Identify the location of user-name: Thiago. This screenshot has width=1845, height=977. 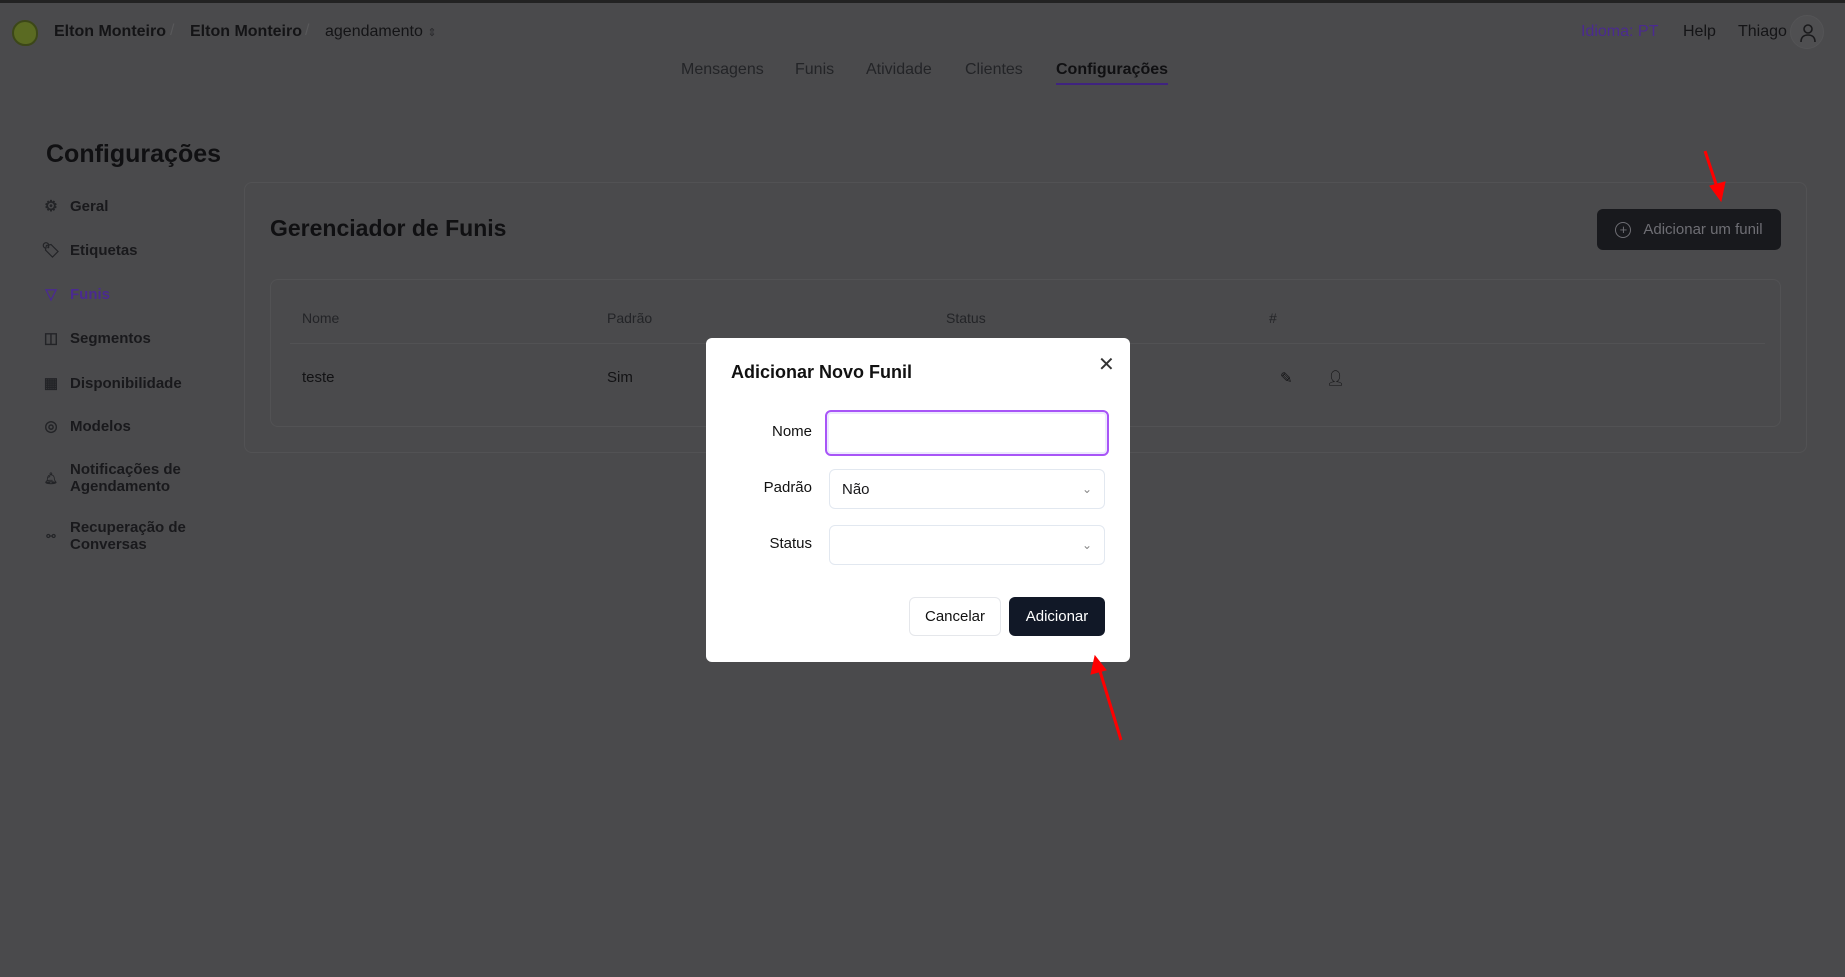
(1762, 32).